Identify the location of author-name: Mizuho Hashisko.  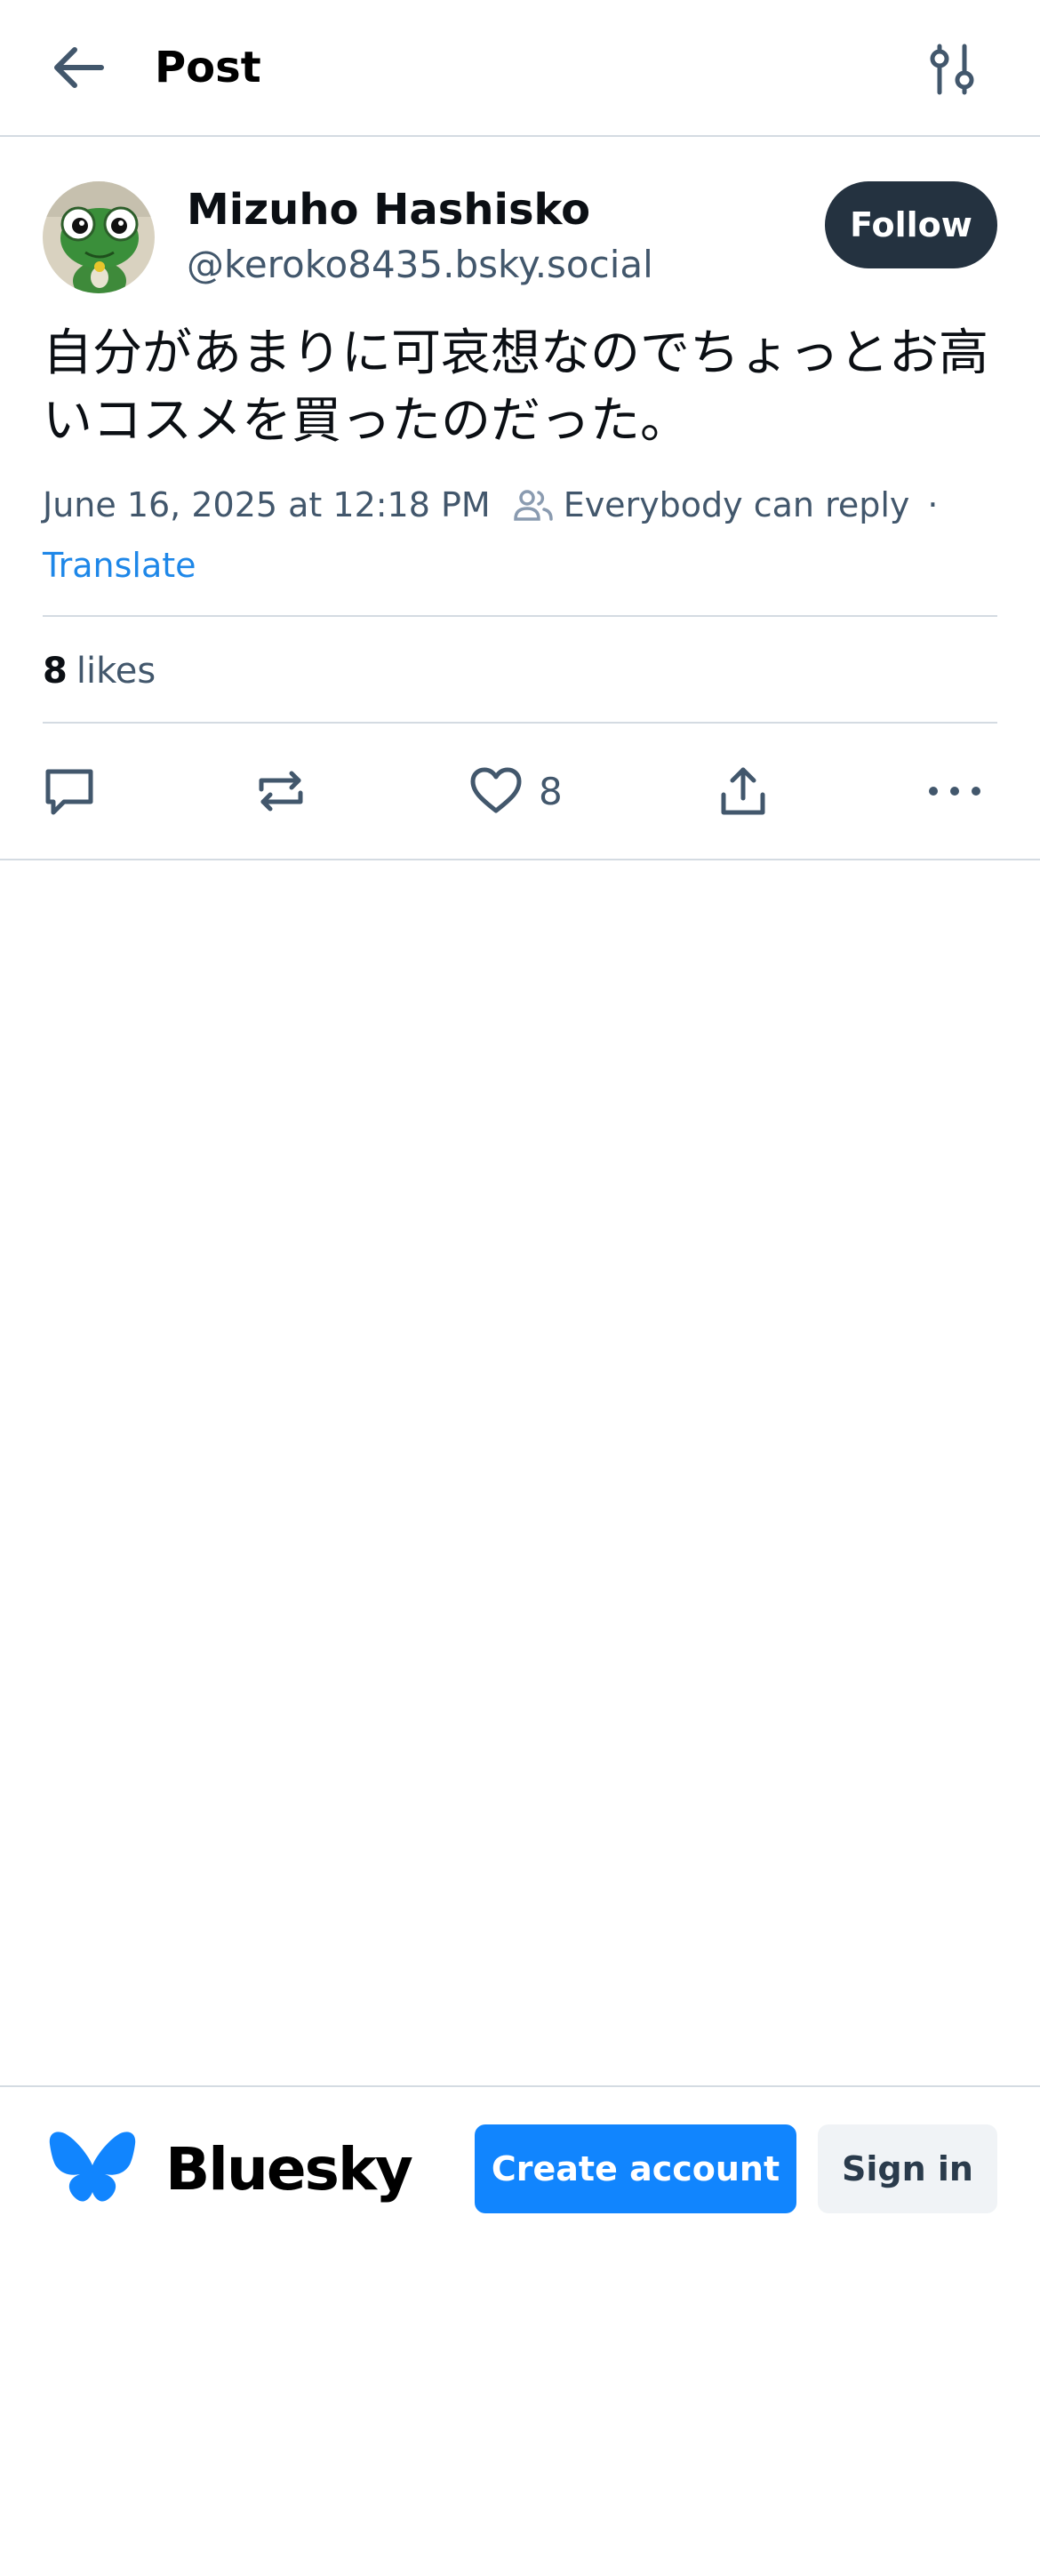
(388, 209).